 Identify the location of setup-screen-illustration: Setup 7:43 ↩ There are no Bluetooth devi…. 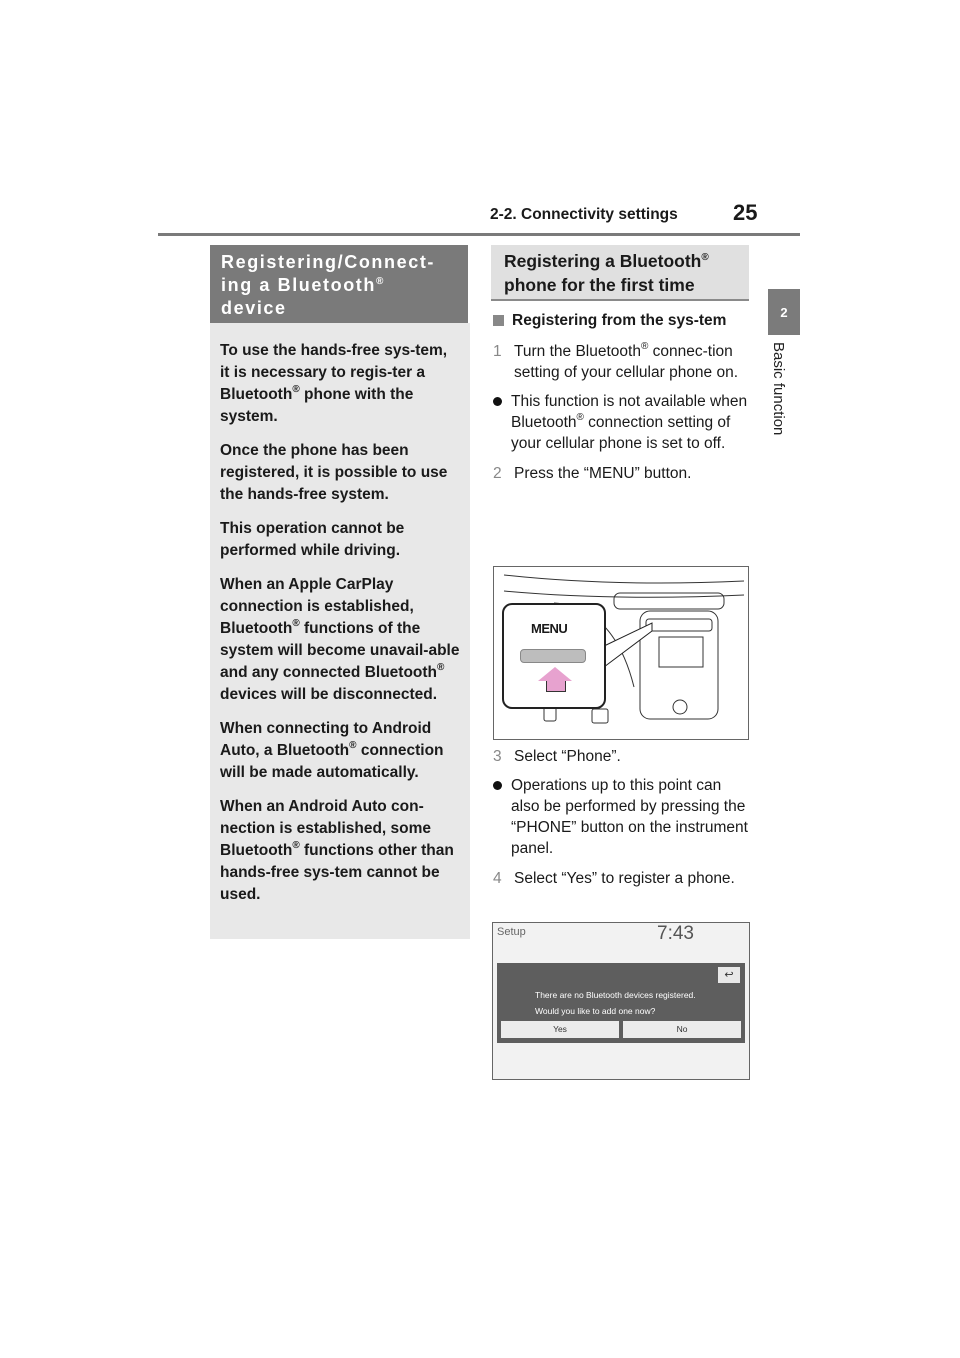
(621, 1001).